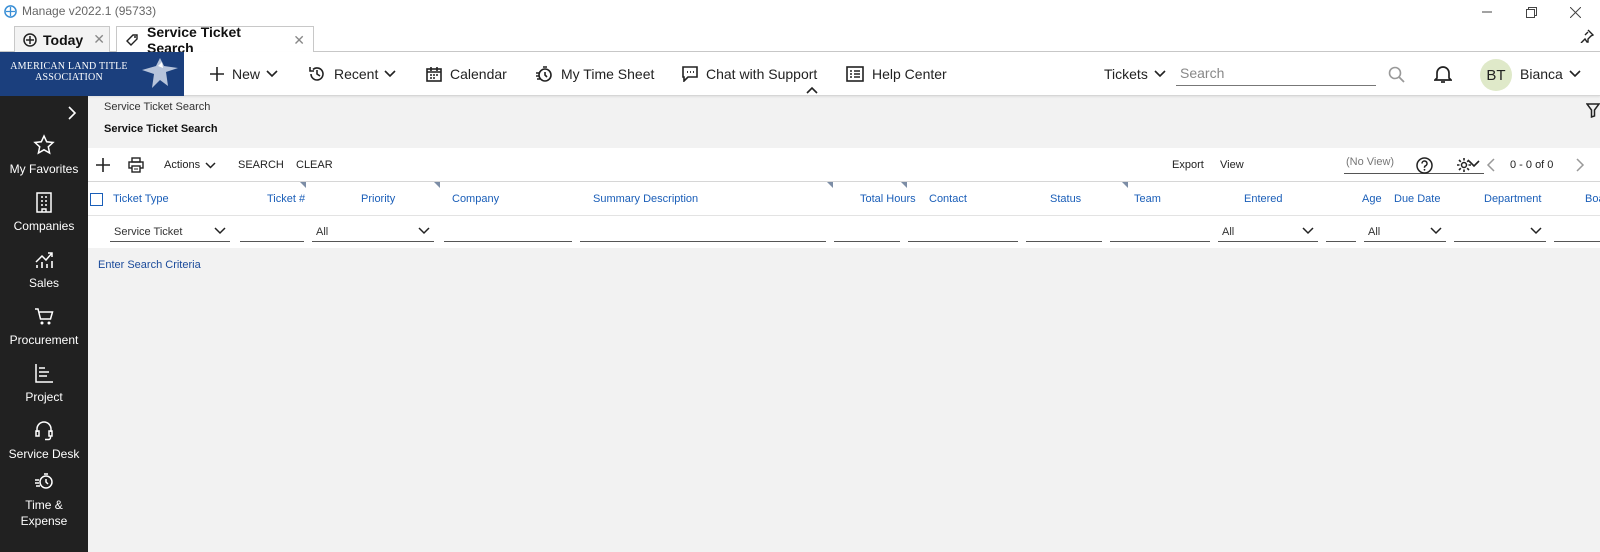 The image size is (1600, 552). I want to click on recent-label: Recent, so click(356, 74).